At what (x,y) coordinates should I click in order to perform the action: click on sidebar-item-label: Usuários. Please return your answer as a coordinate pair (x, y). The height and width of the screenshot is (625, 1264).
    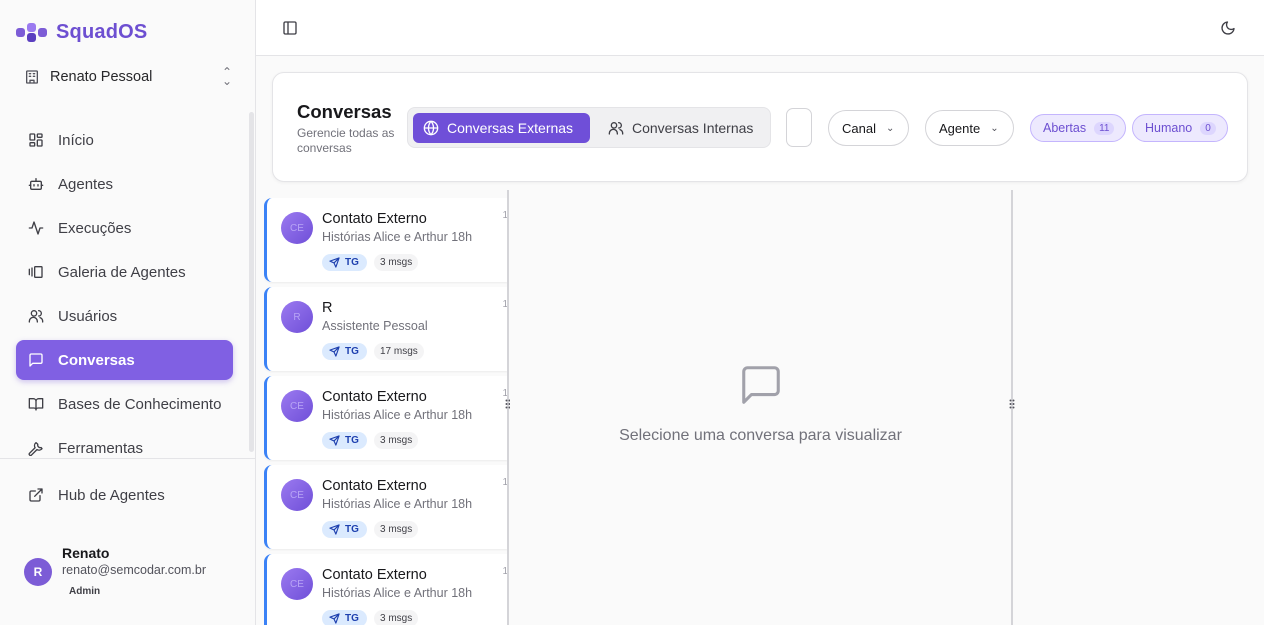
    Looking at the image, I should click on (88, 316).